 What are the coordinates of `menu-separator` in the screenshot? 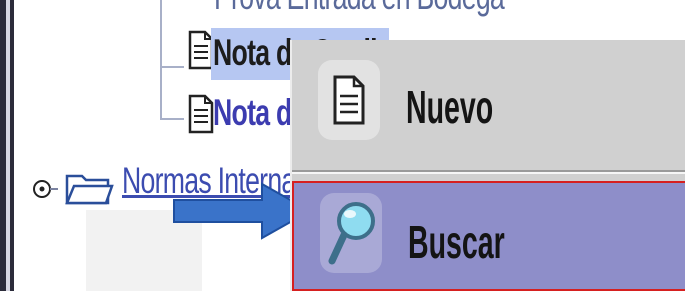 It's located at (488, 173).